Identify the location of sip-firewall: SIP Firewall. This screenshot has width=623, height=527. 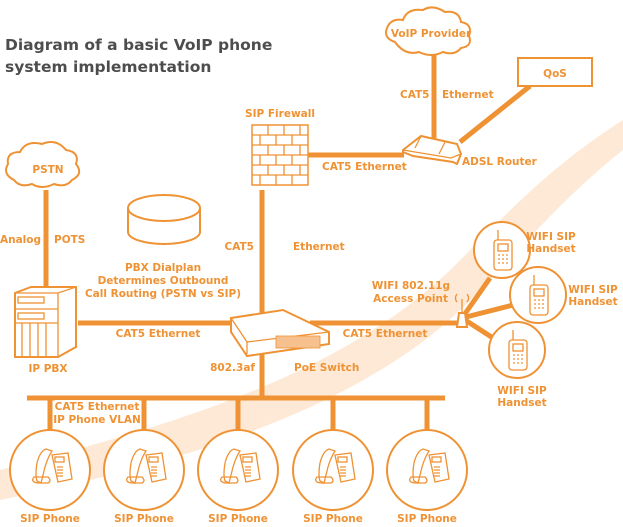
(280, 147).